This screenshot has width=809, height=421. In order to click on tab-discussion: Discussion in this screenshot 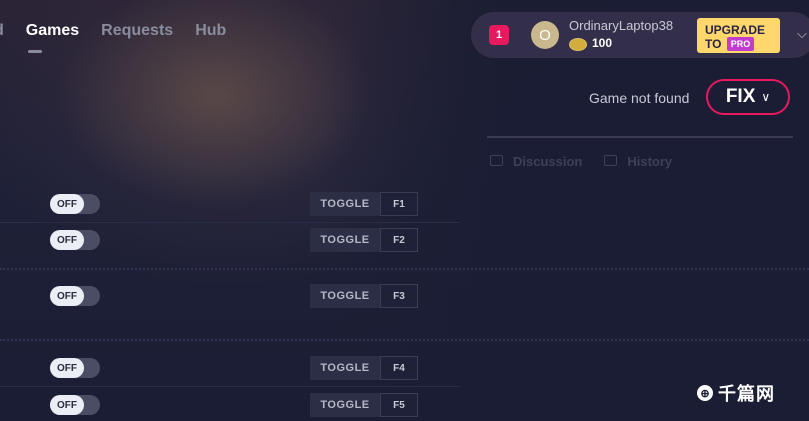, I will do `click(536, 161)`.